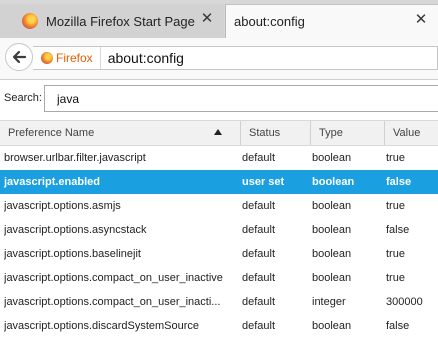 The height and width of the screenshot is (343, 438). I want to click on pref-name-cell: javascript.options.asmjs, so click(62, 206).